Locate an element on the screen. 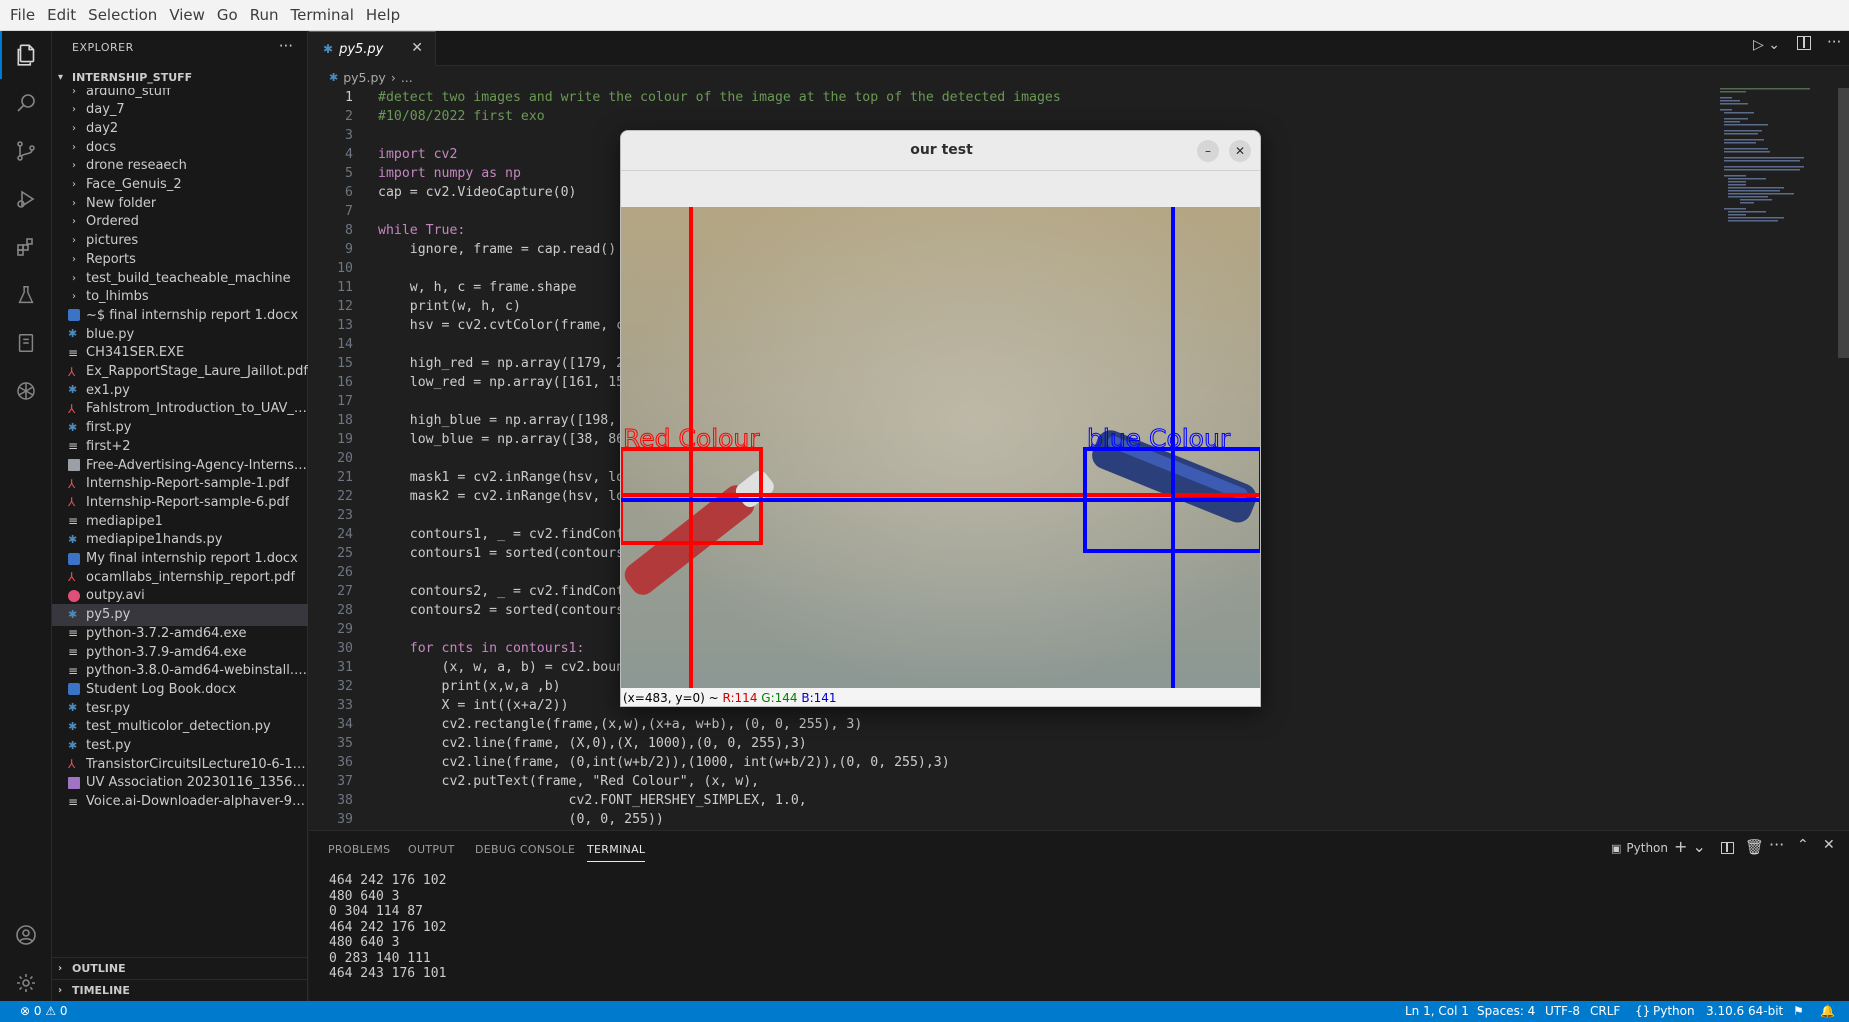 The height and width of the screenshot is (1022, 1849). tab-terminal: TERMINAL is located at coordinates (616, 852).